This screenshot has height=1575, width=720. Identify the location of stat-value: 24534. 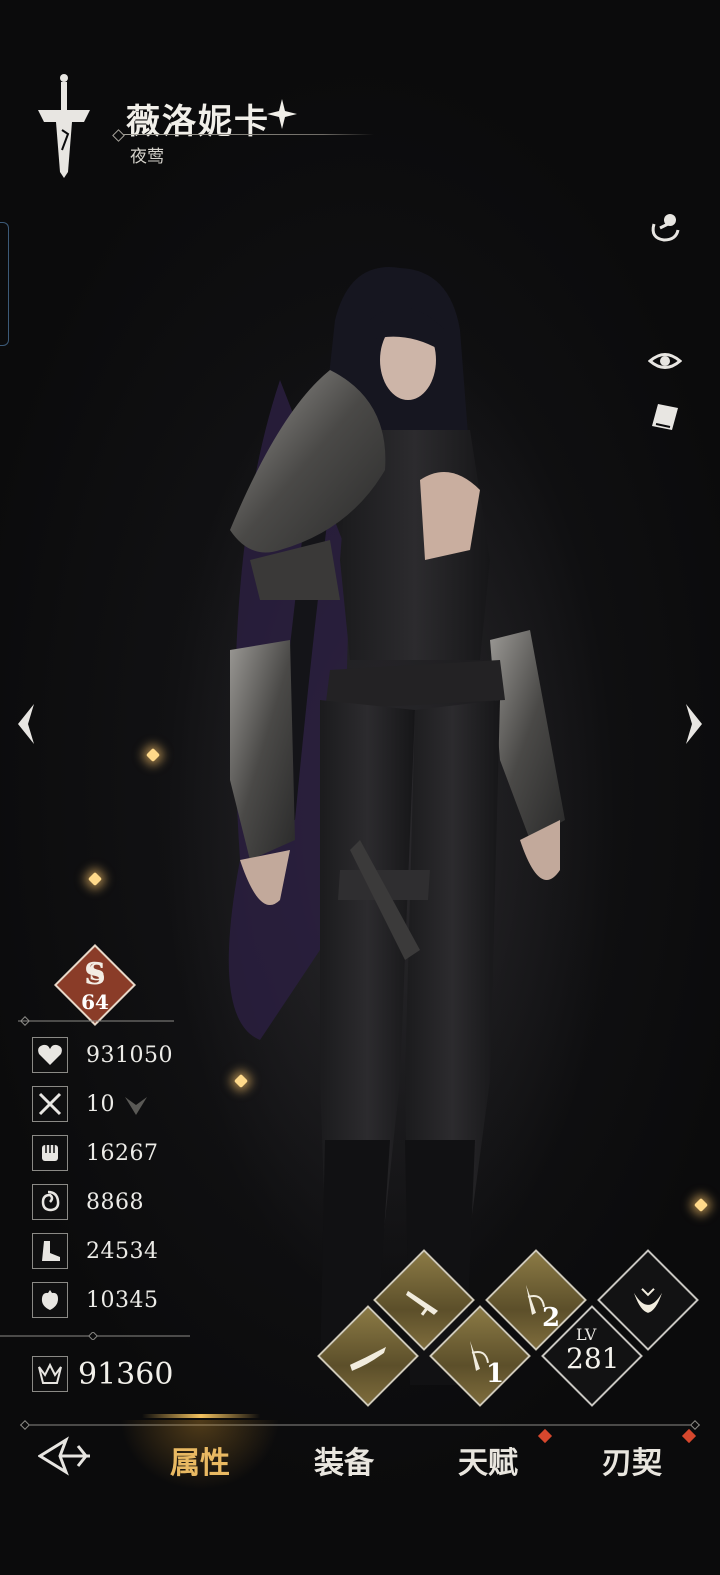
(122, 1251).